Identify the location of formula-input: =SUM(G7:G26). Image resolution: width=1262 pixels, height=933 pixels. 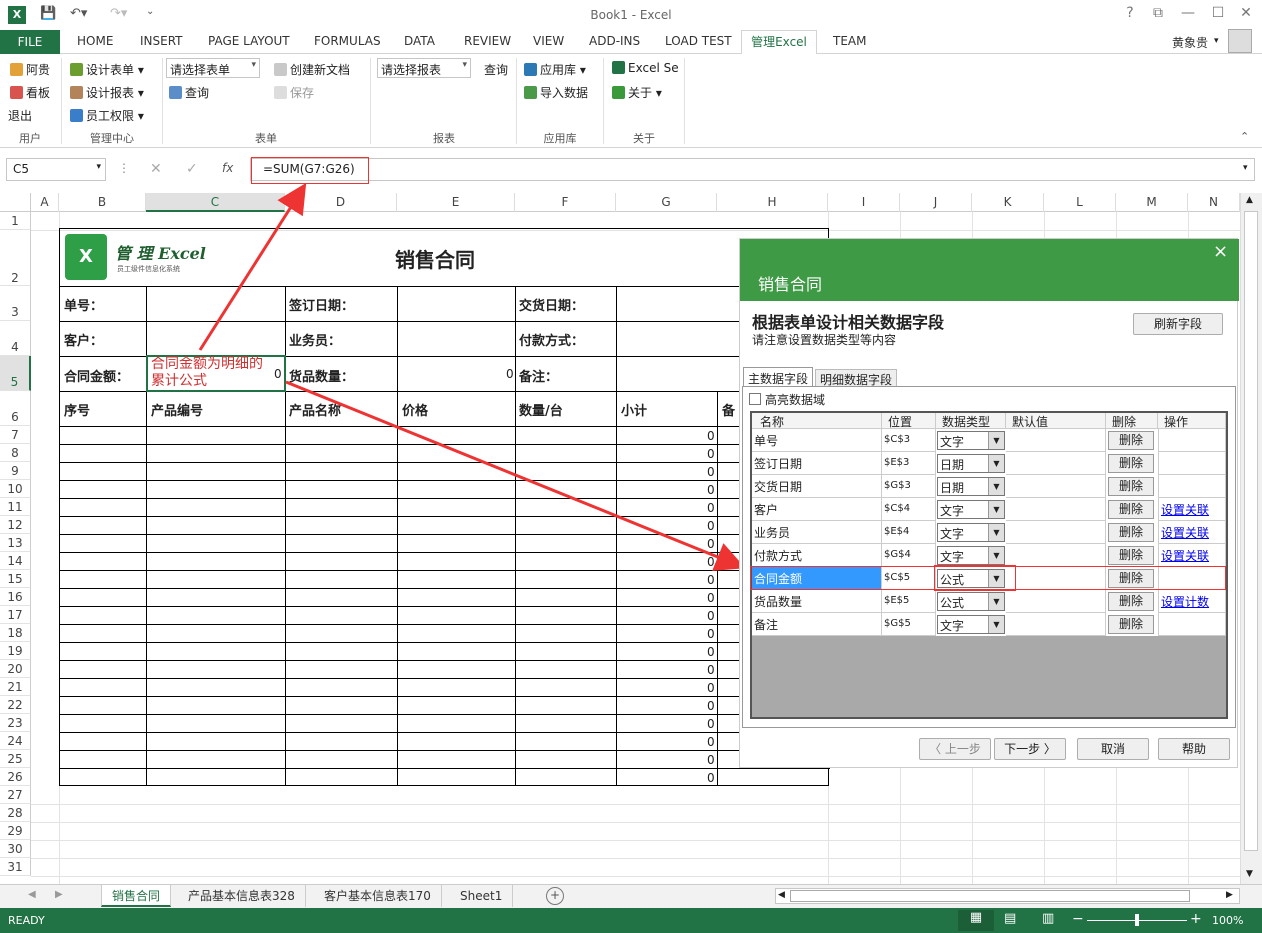
(752, 169).